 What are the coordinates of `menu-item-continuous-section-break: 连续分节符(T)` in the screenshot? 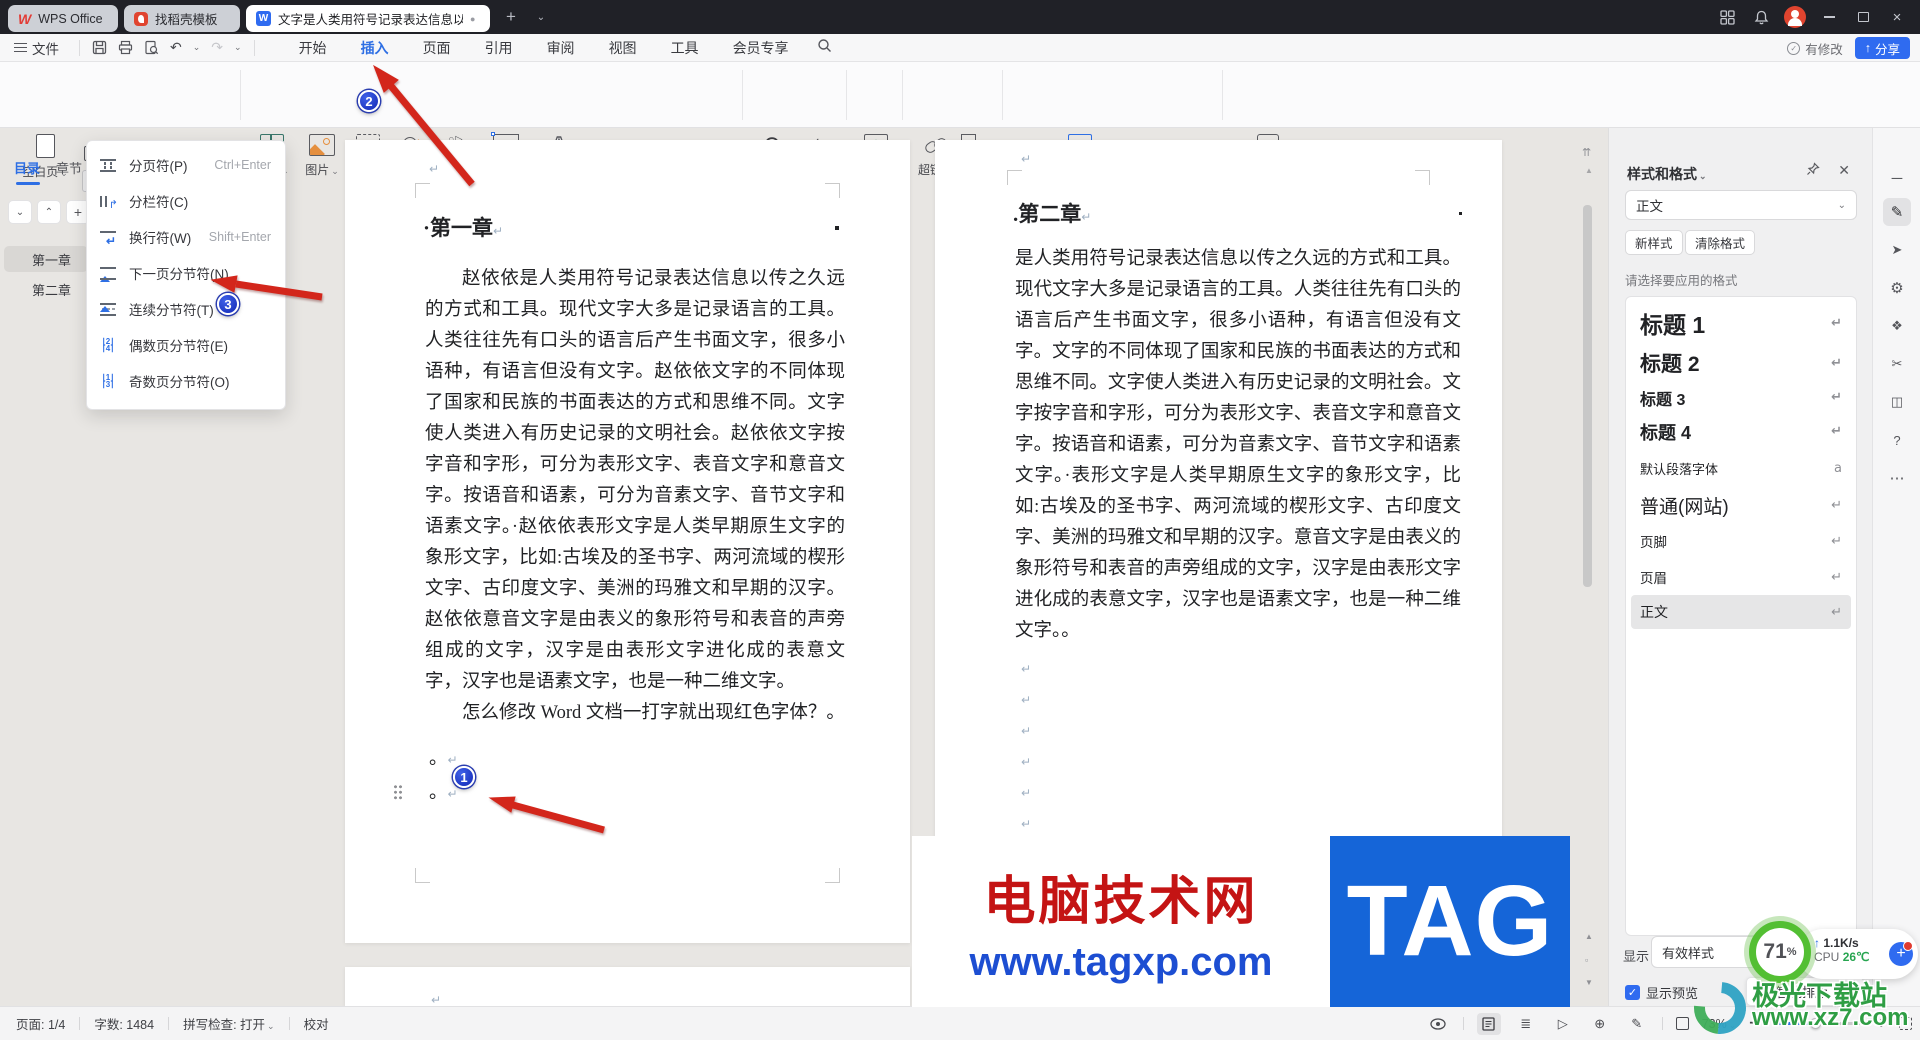 It's located at (186, 309).